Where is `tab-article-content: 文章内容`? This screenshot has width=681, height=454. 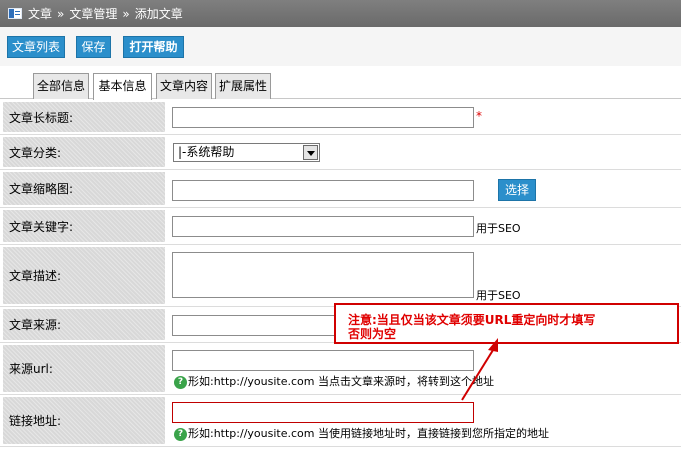
tab-article-content: 文章内容 is located at coordinates (184, 86).